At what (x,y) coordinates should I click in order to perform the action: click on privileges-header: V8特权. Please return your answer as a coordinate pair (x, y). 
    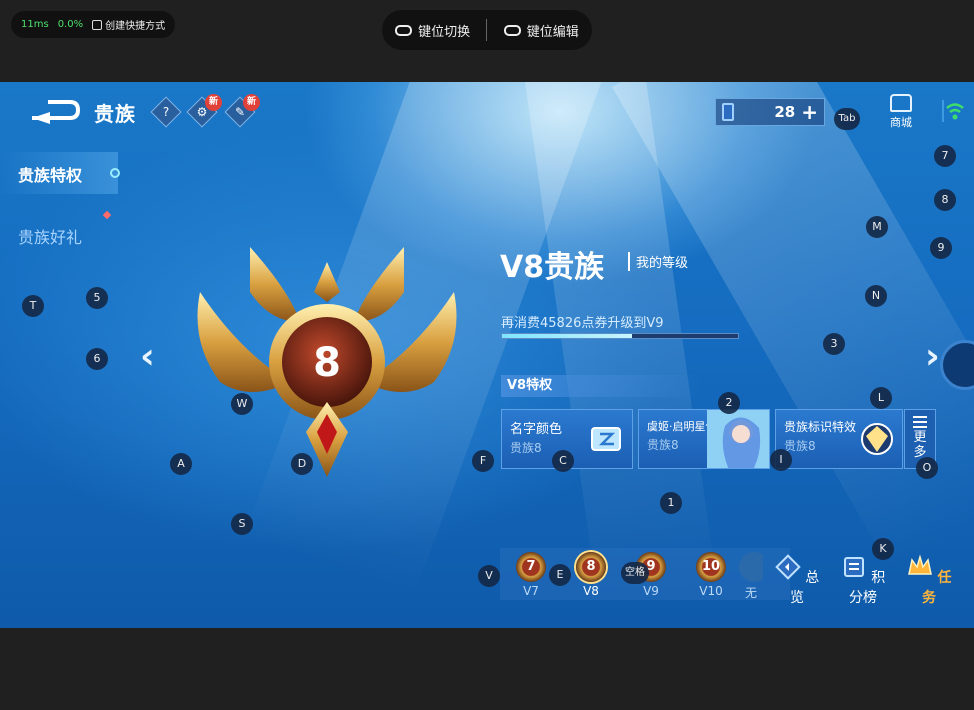
    Looking at the image, I should click on (601, 386).